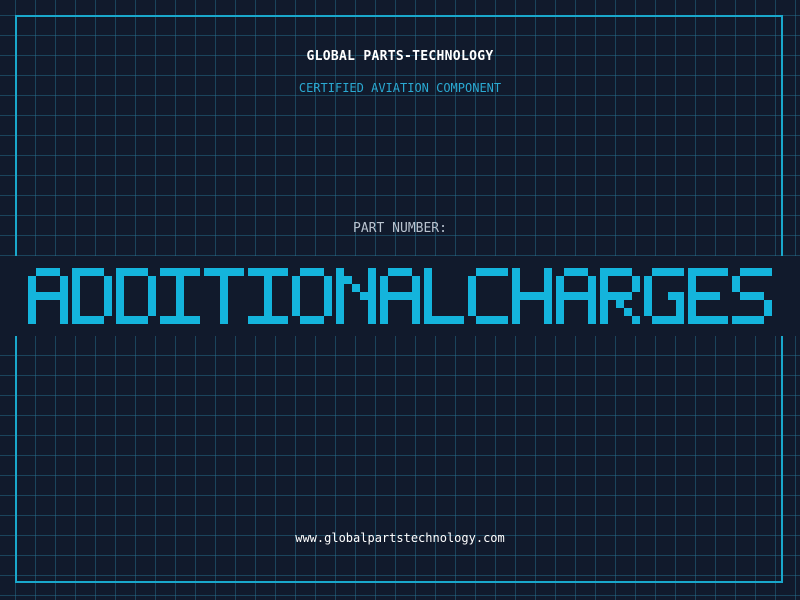 This screenshot has height=600, width=800. I want to click on part-number-glyphs, so click(400, 296).